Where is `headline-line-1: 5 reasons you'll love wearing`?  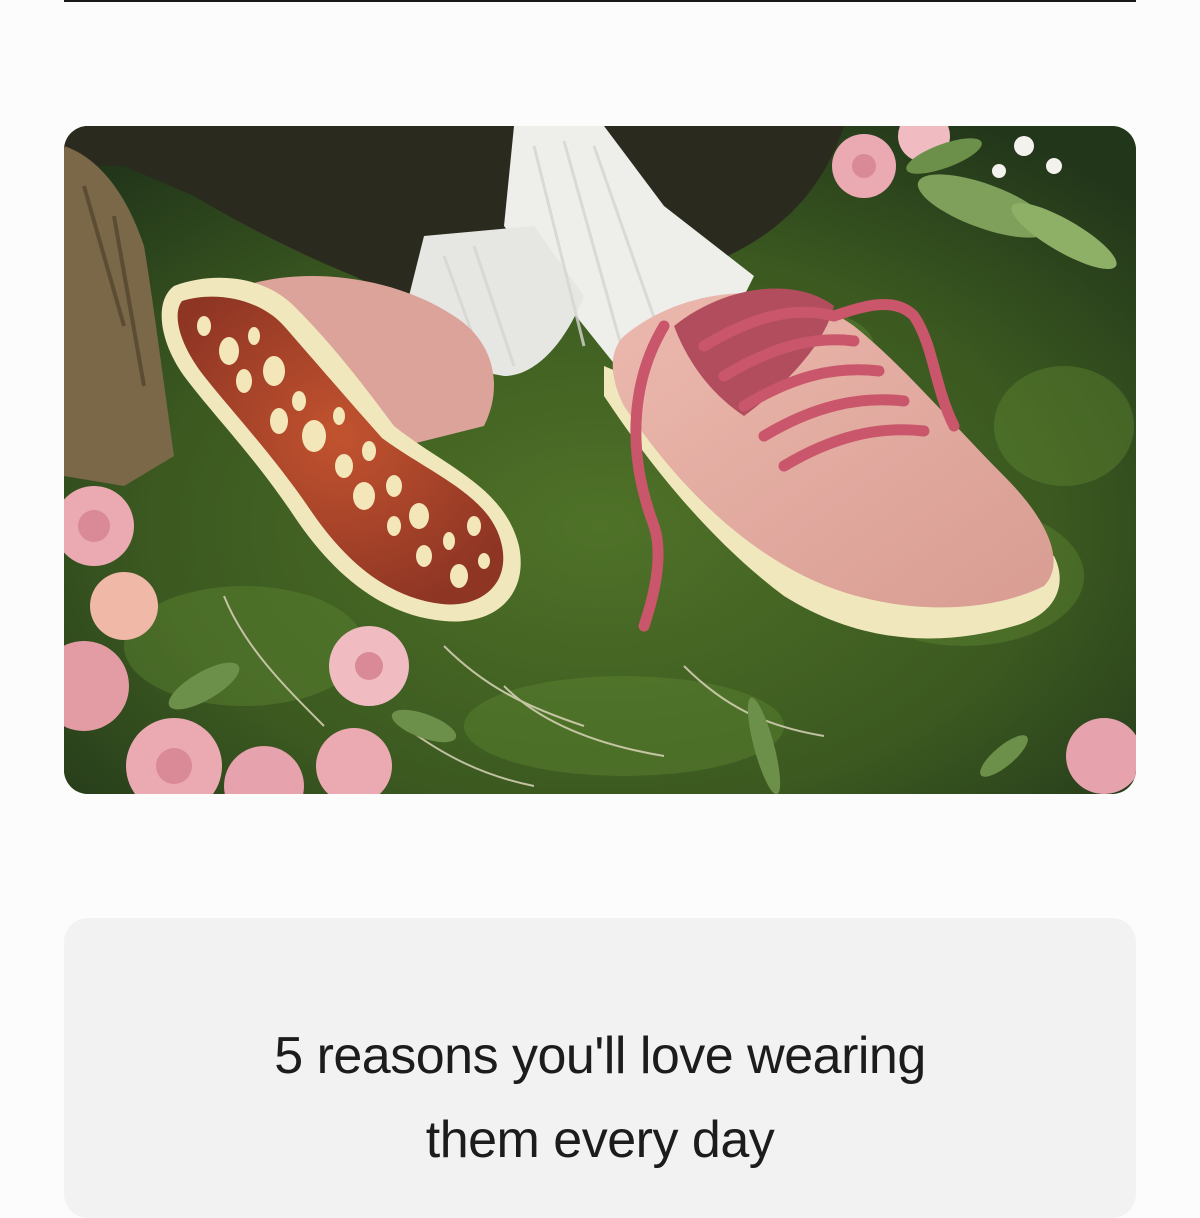 headline-line-1: 5 reasons you'll love wearing is located at coordinates (600, 1056).